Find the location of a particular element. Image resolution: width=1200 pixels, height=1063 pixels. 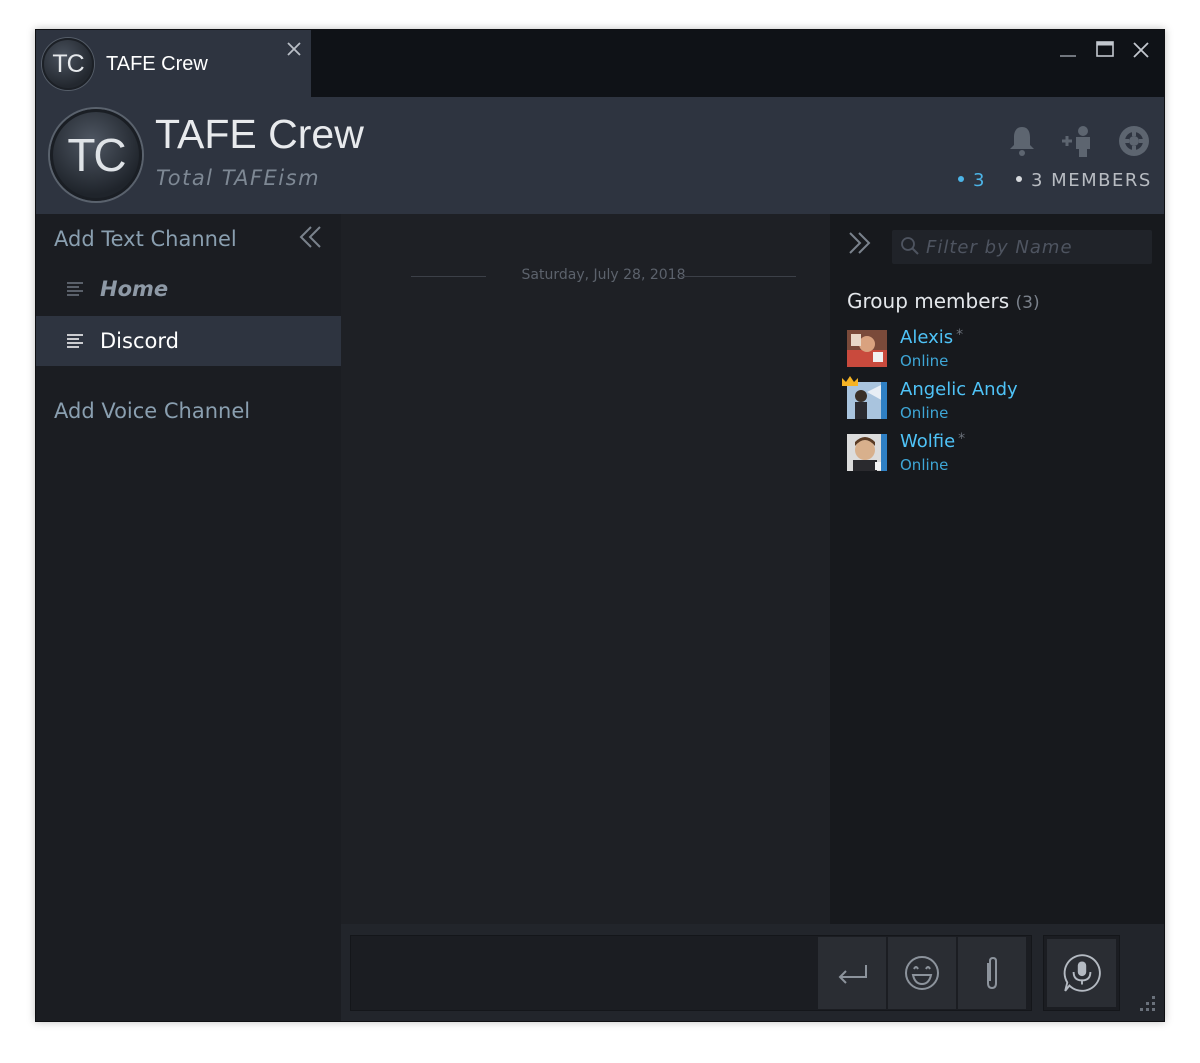

enter-icon is located at coordinates (852, 974).